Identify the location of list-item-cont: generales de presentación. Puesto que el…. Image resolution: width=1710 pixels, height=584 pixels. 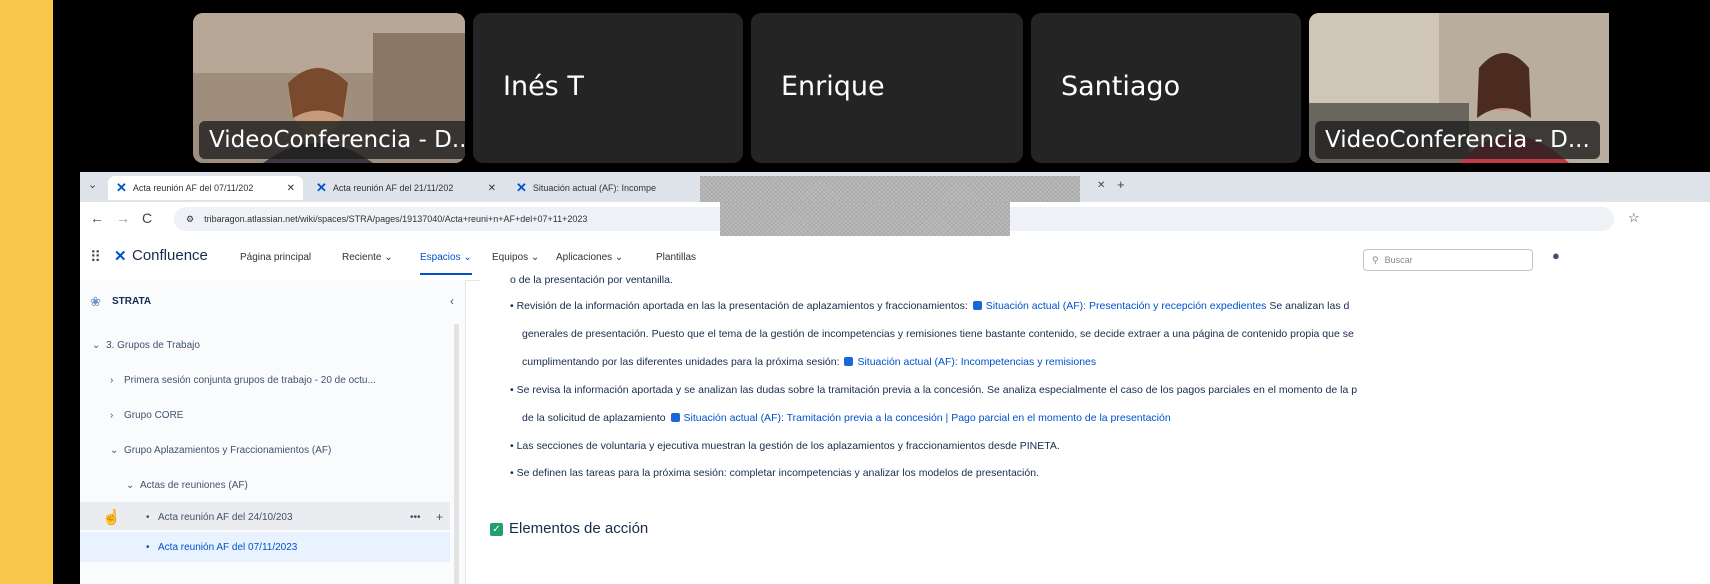
(938, 334).